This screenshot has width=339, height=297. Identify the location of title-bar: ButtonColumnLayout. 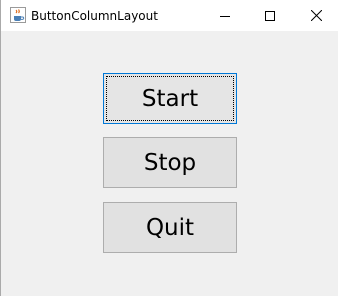
(170, 15).